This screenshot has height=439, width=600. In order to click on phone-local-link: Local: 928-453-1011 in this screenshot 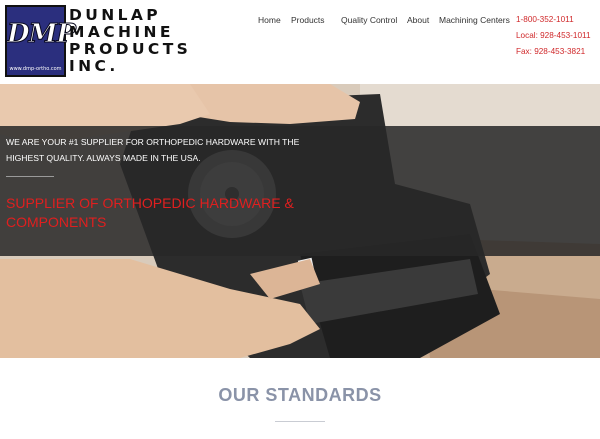, I will do `click(558, 36)`.